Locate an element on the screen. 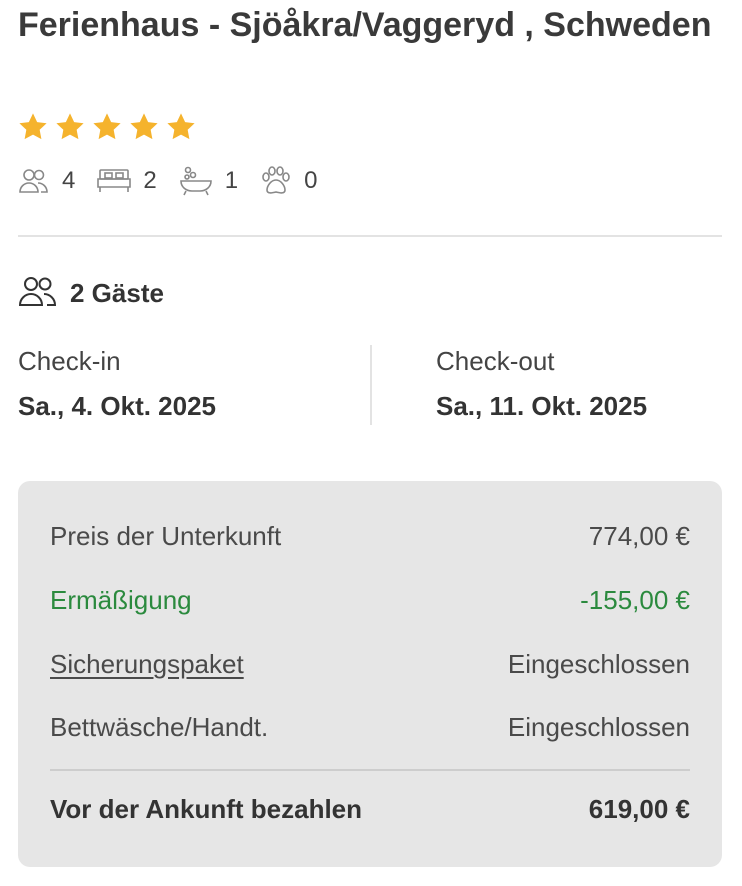 The height and width of the screenshot is (886, 742). discount-row: Ermäßigung -155,00 € is located at coordinates (370, 600).